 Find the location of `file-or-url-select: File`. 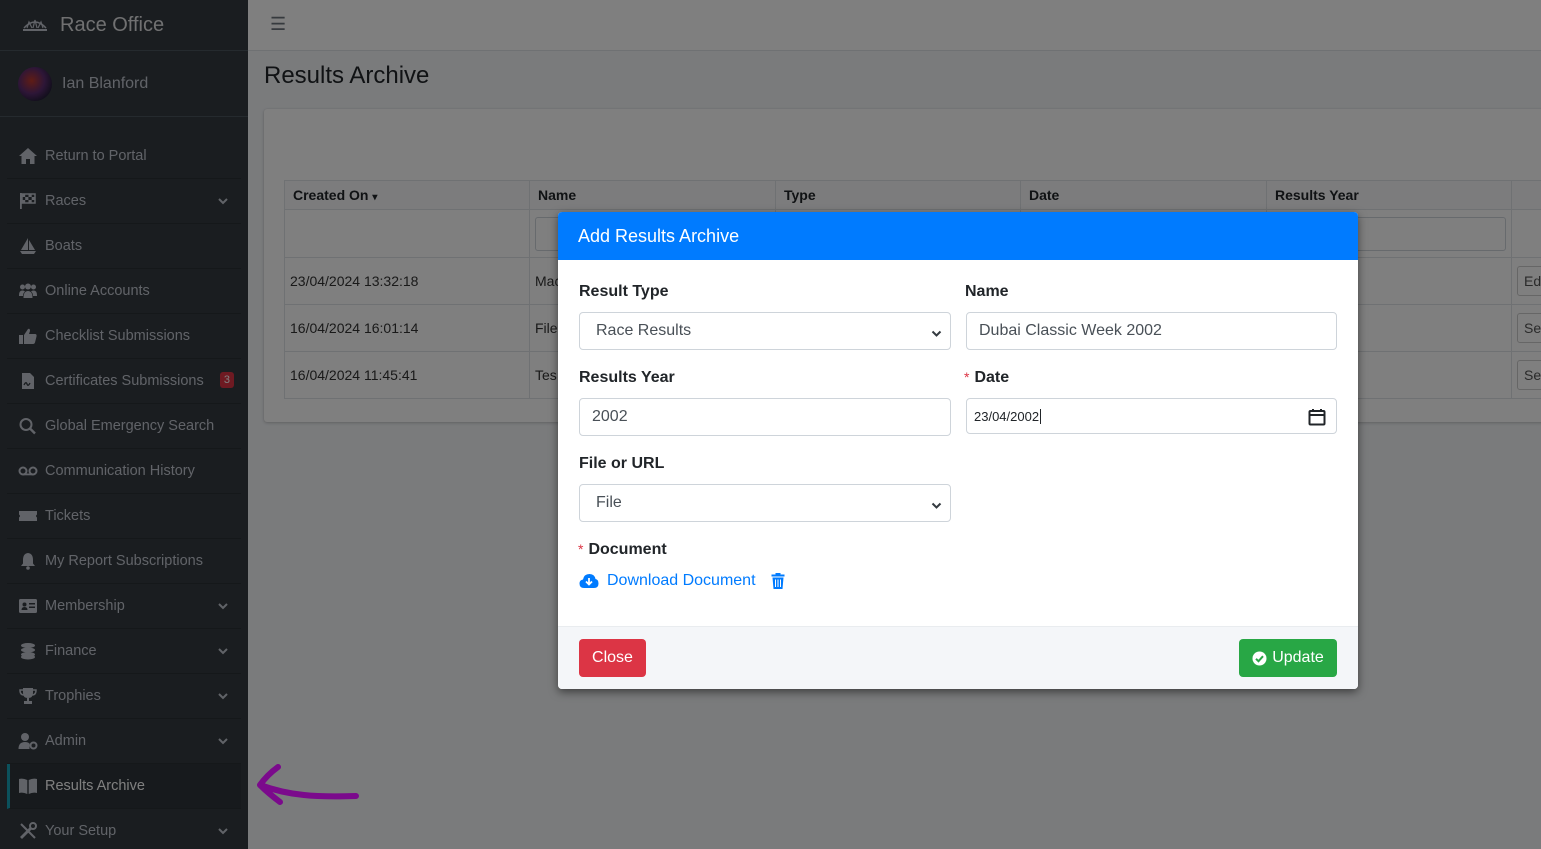

file-or-url-select: File is located at coordinates (765, 503).